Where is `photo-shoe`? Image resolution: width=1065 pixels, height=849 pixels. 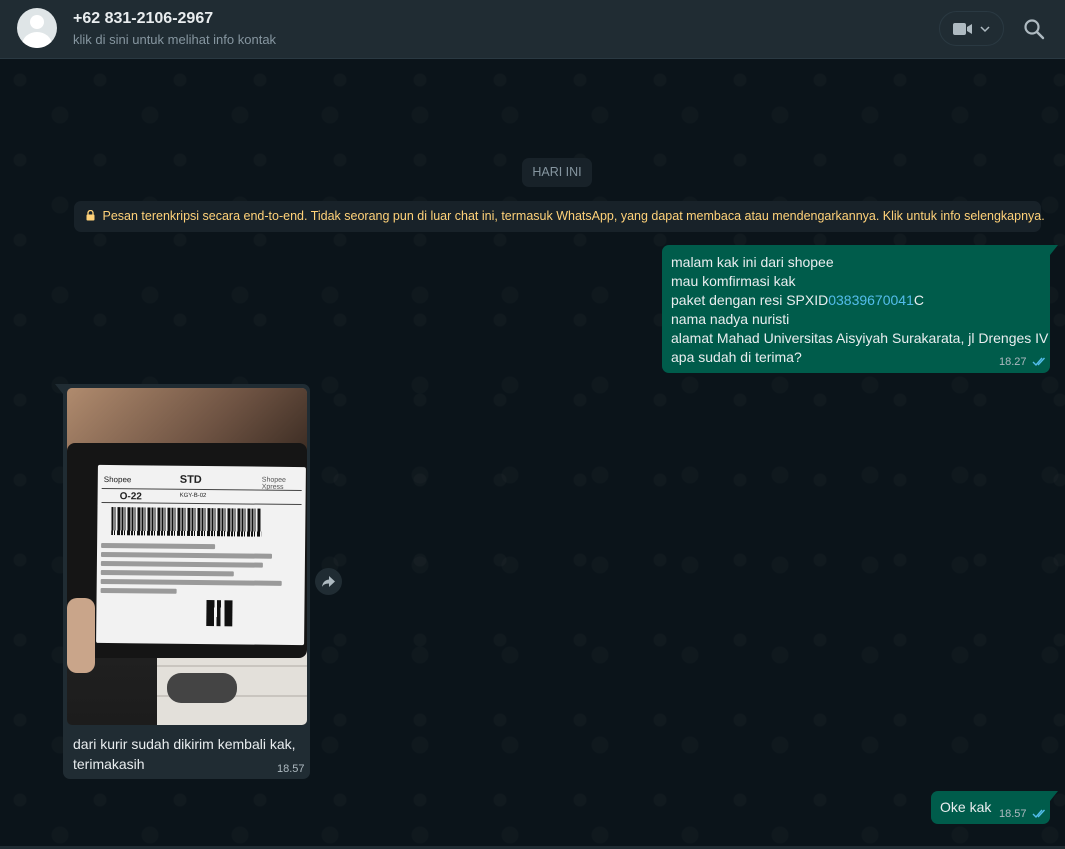
photo-shoe is located at coordinates (202, 688).